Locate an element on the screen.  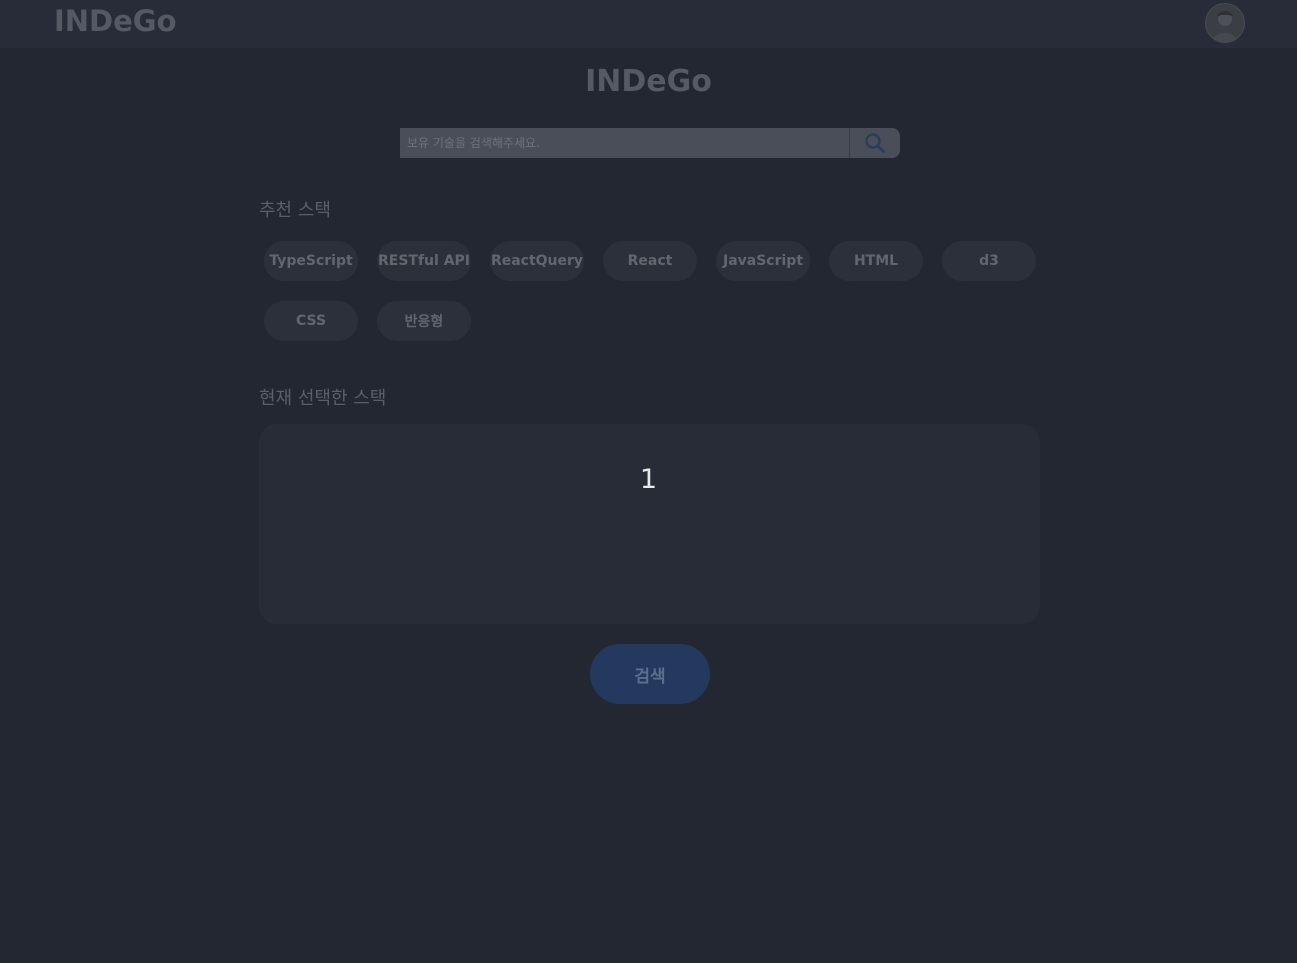
stack-chip-css: CSS is located at coordinates (311, 321).